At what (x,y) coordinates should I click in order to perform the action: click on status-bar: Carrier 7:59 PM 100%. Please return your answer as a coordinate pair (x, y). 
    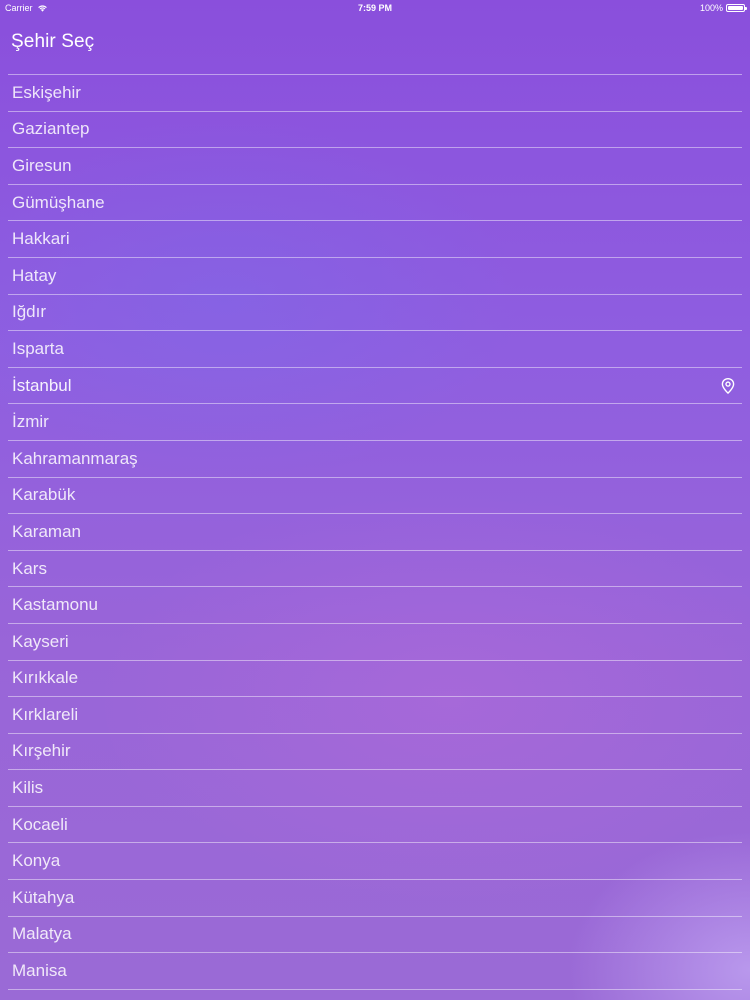
    Looking at the image, I should click on (375, 8).